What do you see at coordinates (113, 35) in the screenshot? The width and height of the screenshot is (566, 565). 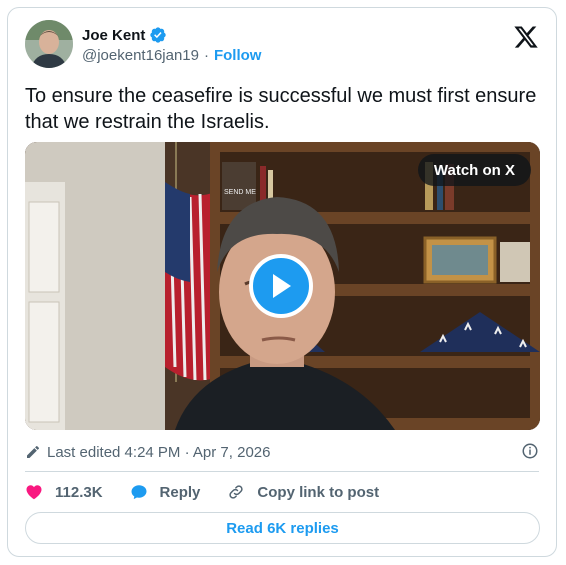 I see `author-name: Joe Kent` at bounding box center [113, 35].